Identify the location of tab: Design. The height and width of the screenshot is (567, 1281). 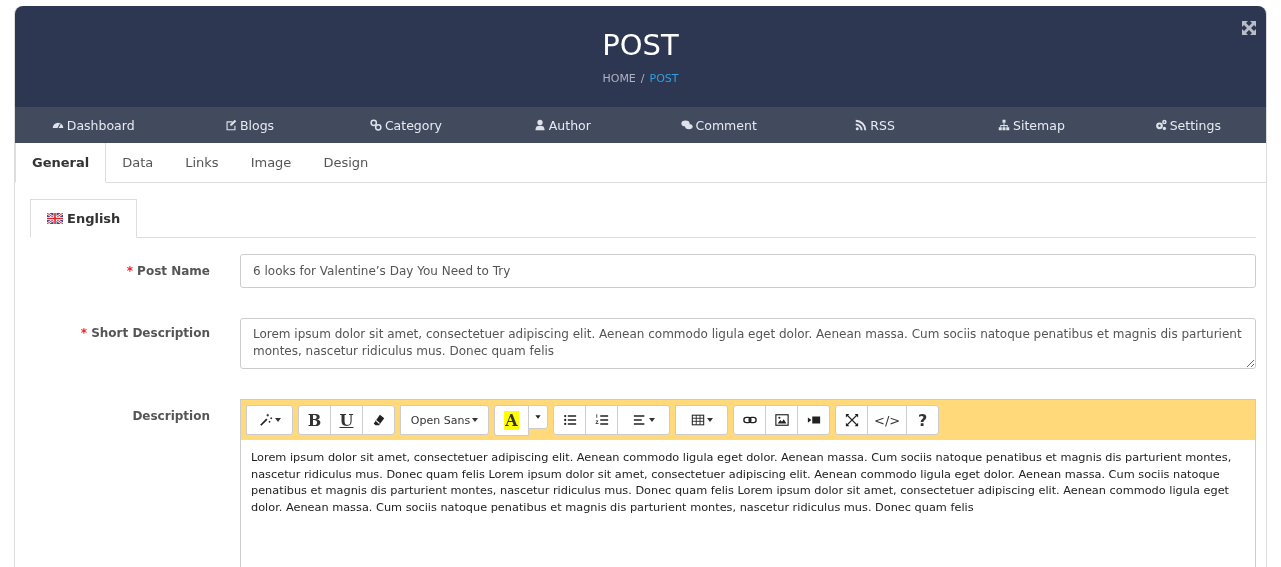
(346, 163).